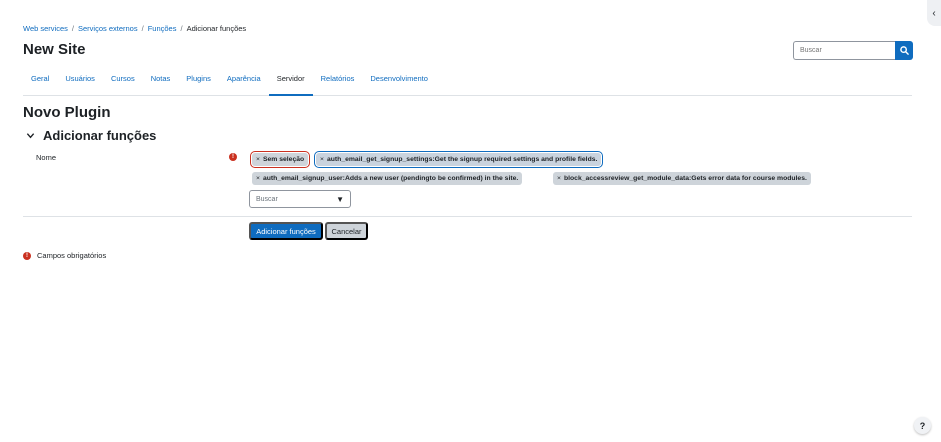  I want to click on tab-geral: Geral, so click(40, 83).